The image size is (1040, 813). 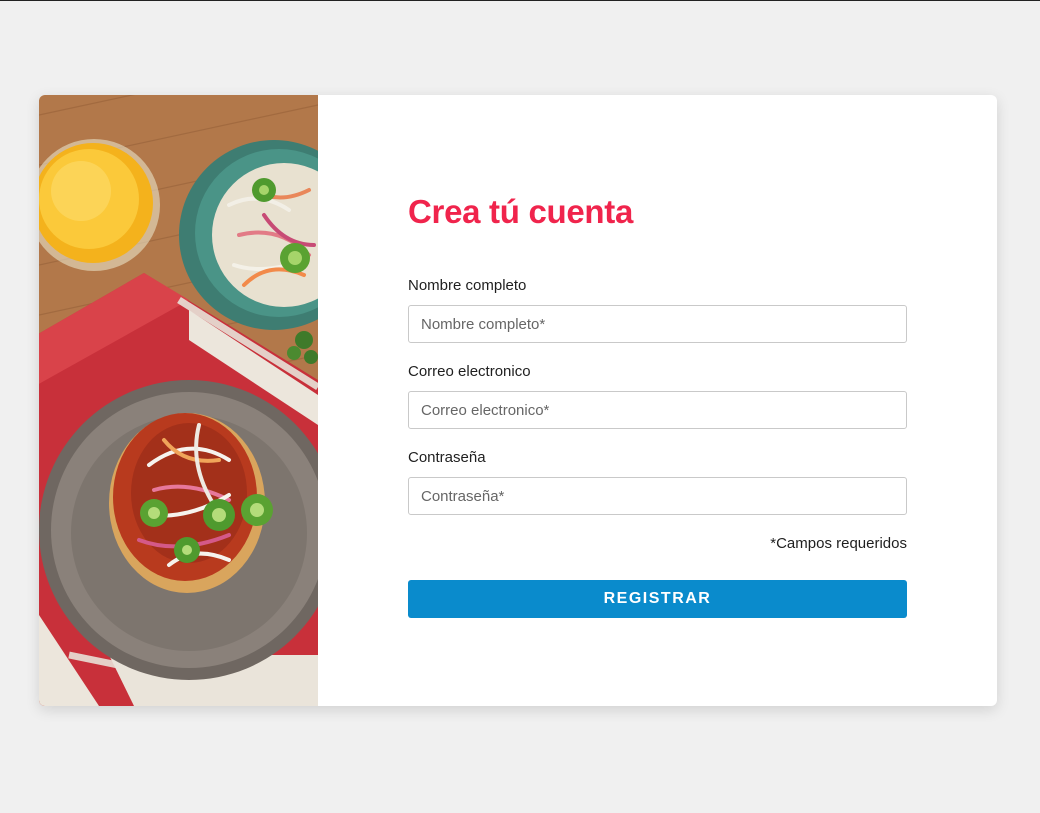 I want to click on password-input, so click(x=657, y=496).